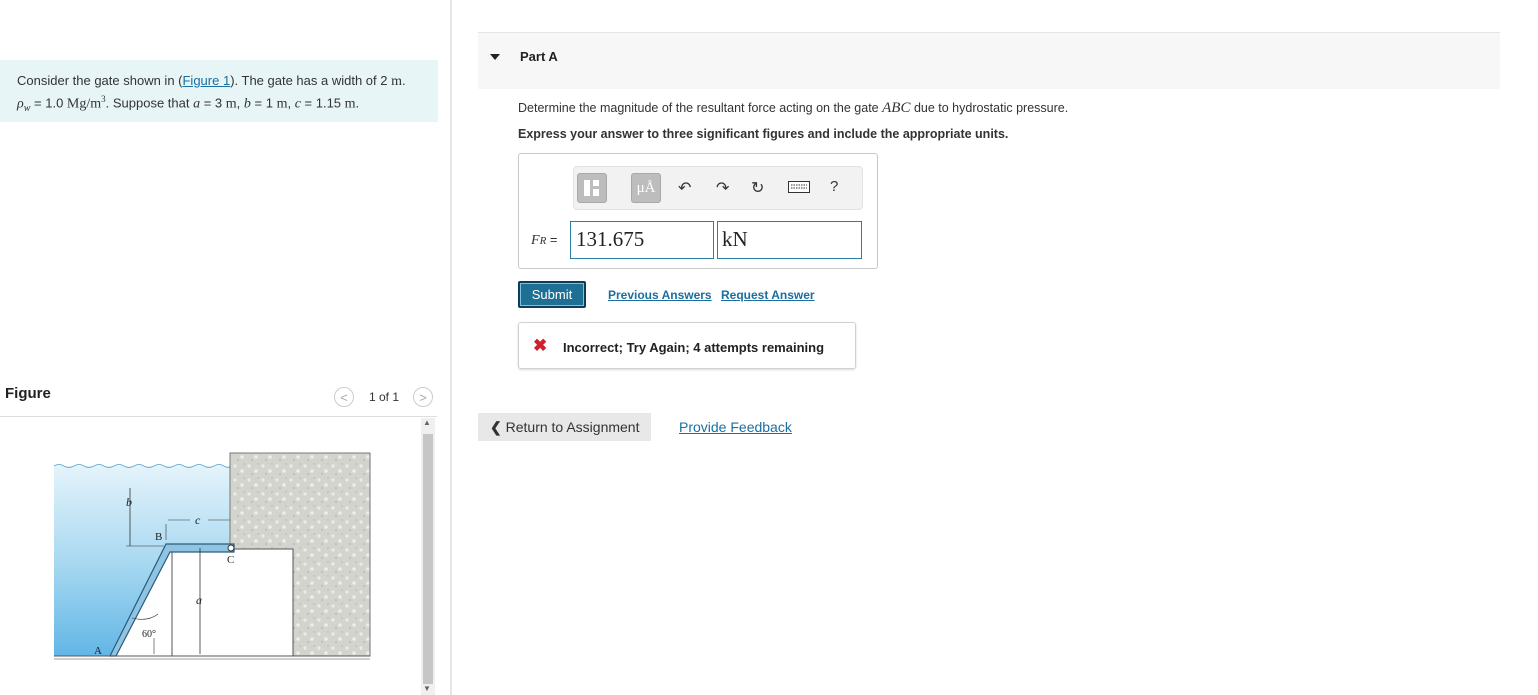 This screenshot has width=1538, height=695. I want to click on part-a-title: Part A, so click(539, 56).